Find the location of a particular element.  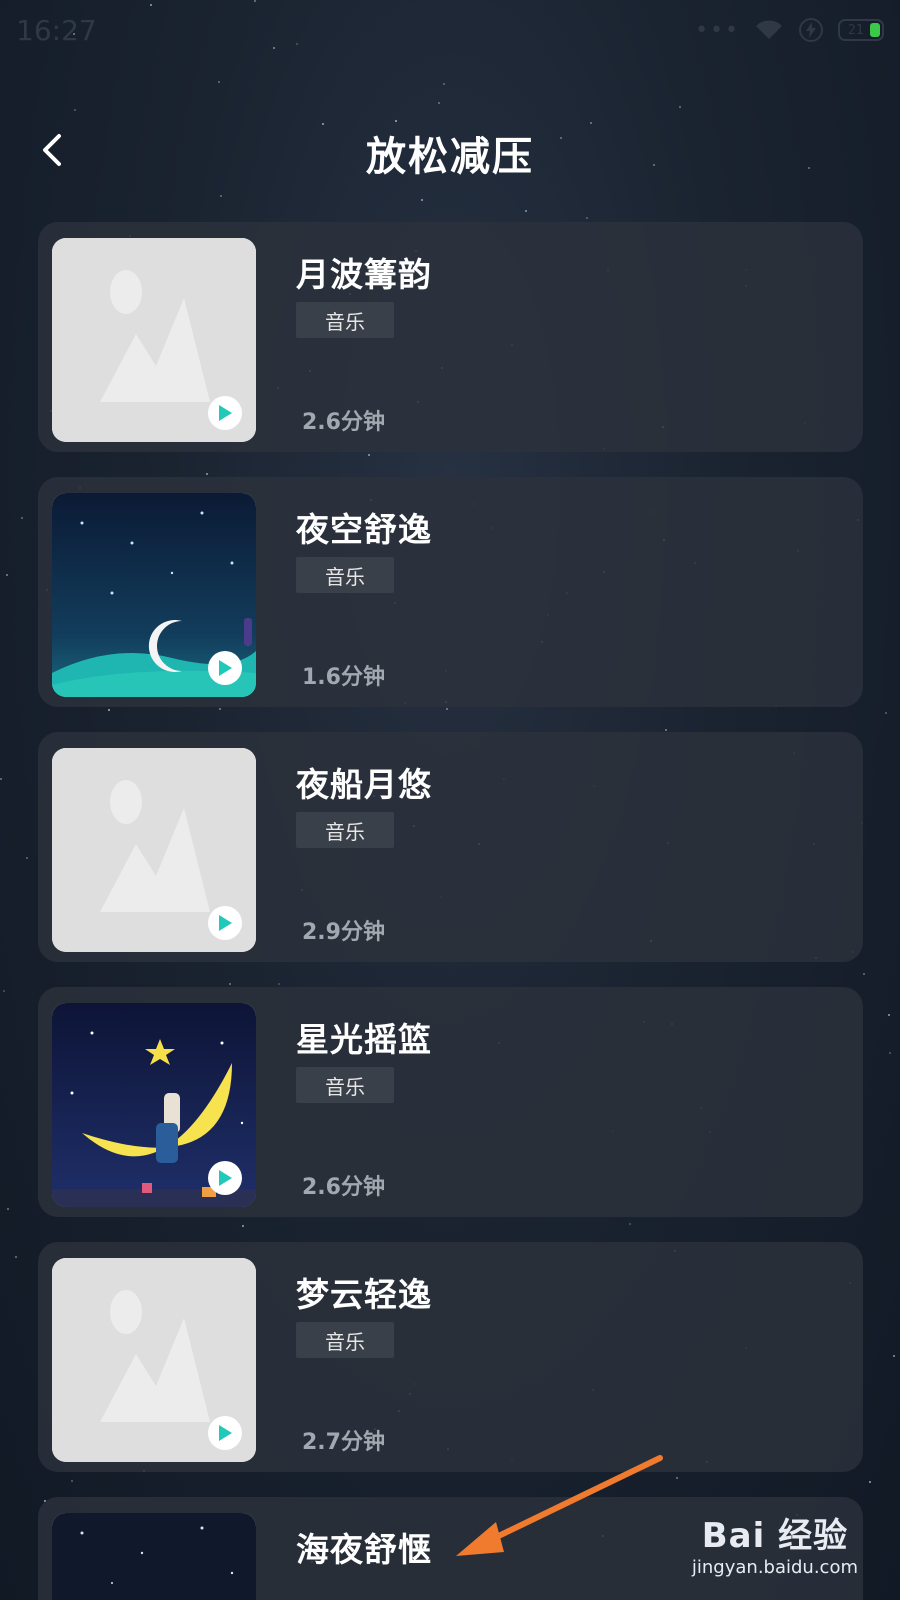

list-item: 星光摇篮 音乐 2.6分钟 is located at coordinates (450, 1102).